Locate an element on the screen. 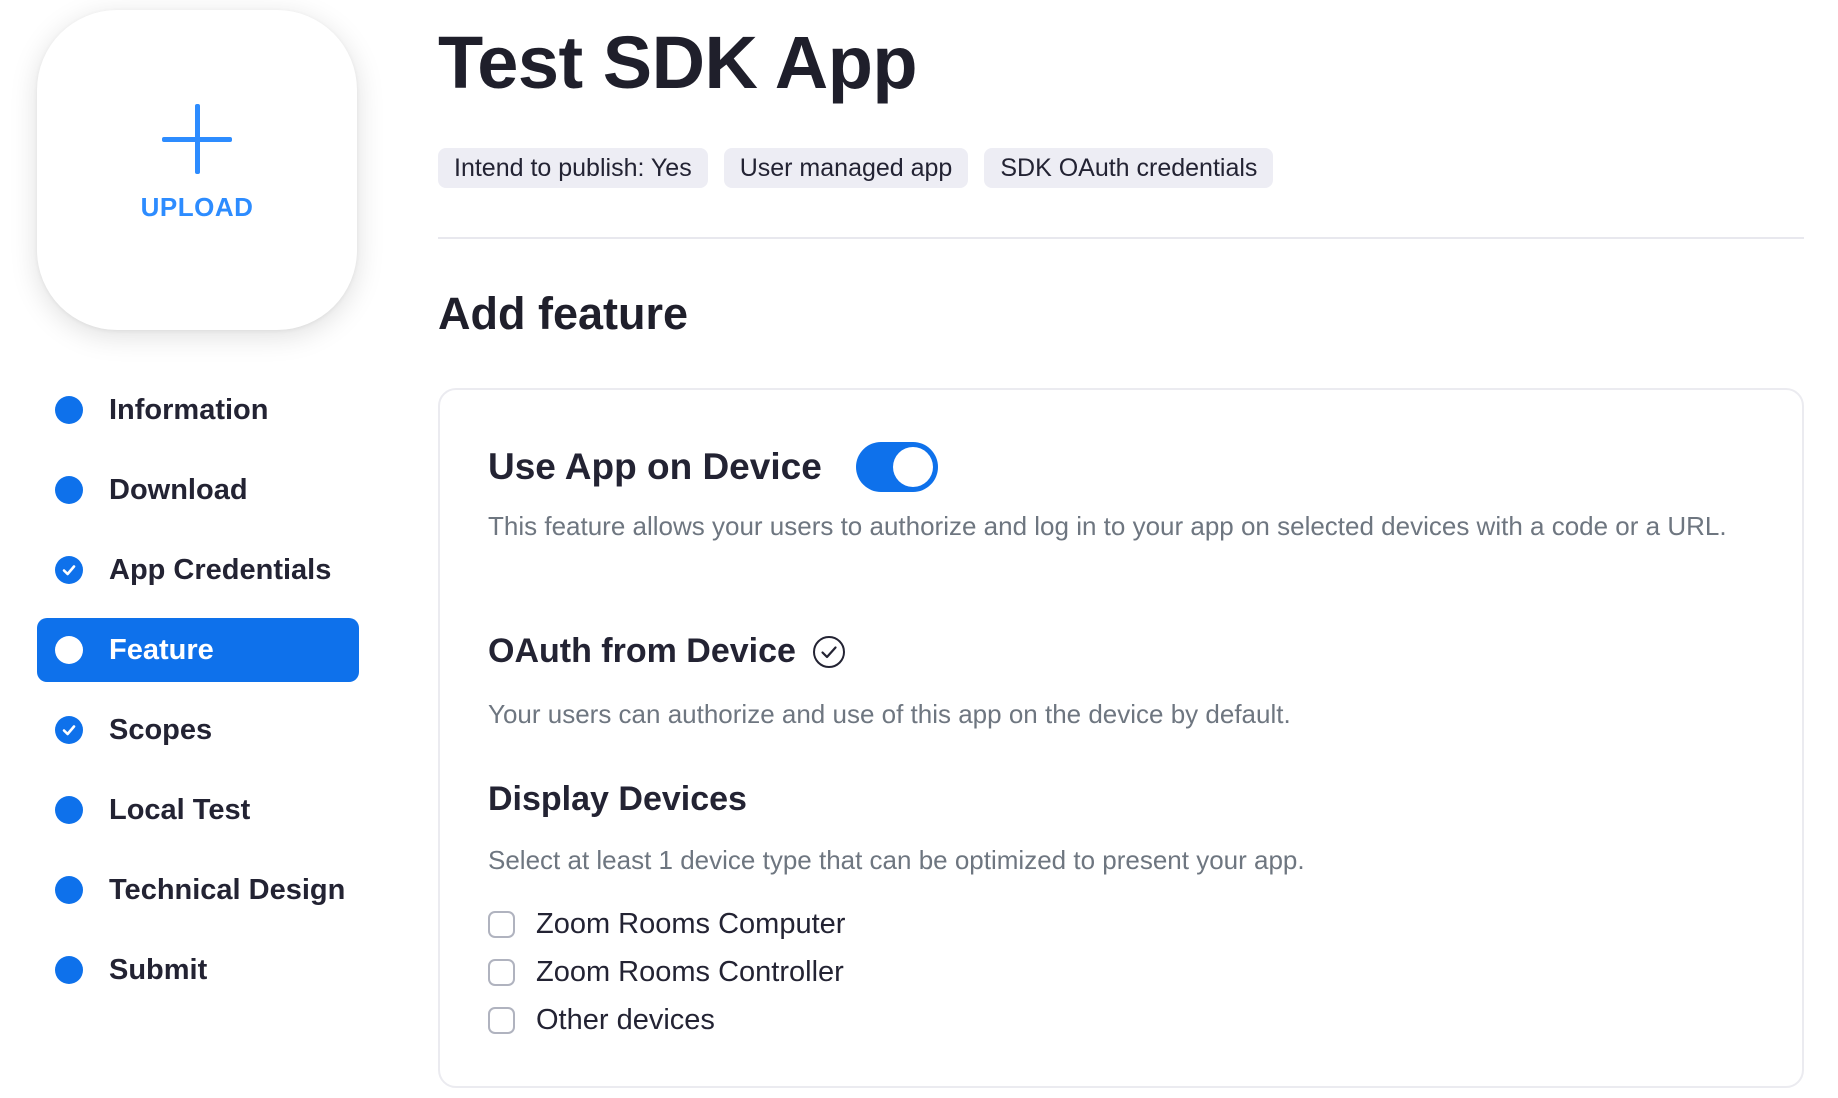 This screenshot has width=1838, height=1098. option-label: Other devices is located at coordinates (625, 1019).